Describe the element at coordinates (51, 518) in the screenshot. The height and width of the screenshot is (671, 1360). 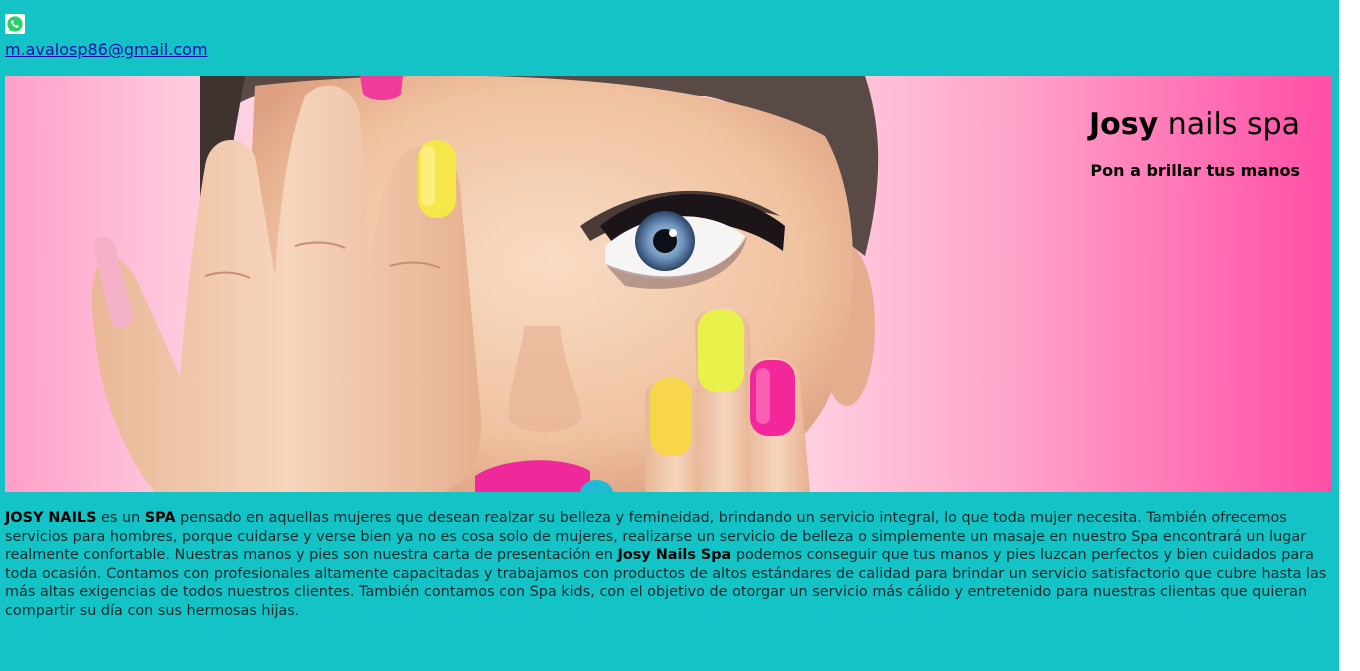
I see `brand-name-bold: JOSY NAILS` at that location.